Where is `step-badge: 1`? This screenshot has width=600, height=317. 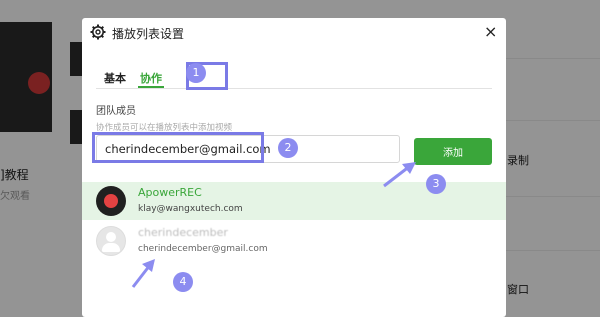 step-badge: 1 is located at coordinates (196, 73).